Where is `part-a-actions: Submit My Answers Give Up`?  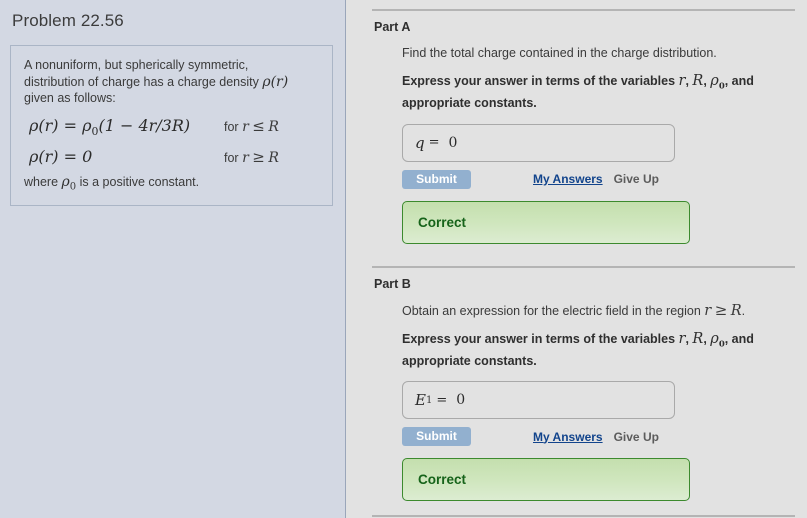 part-a-actions: Submit My Answers Give Up is located at coordinates (594, 179).